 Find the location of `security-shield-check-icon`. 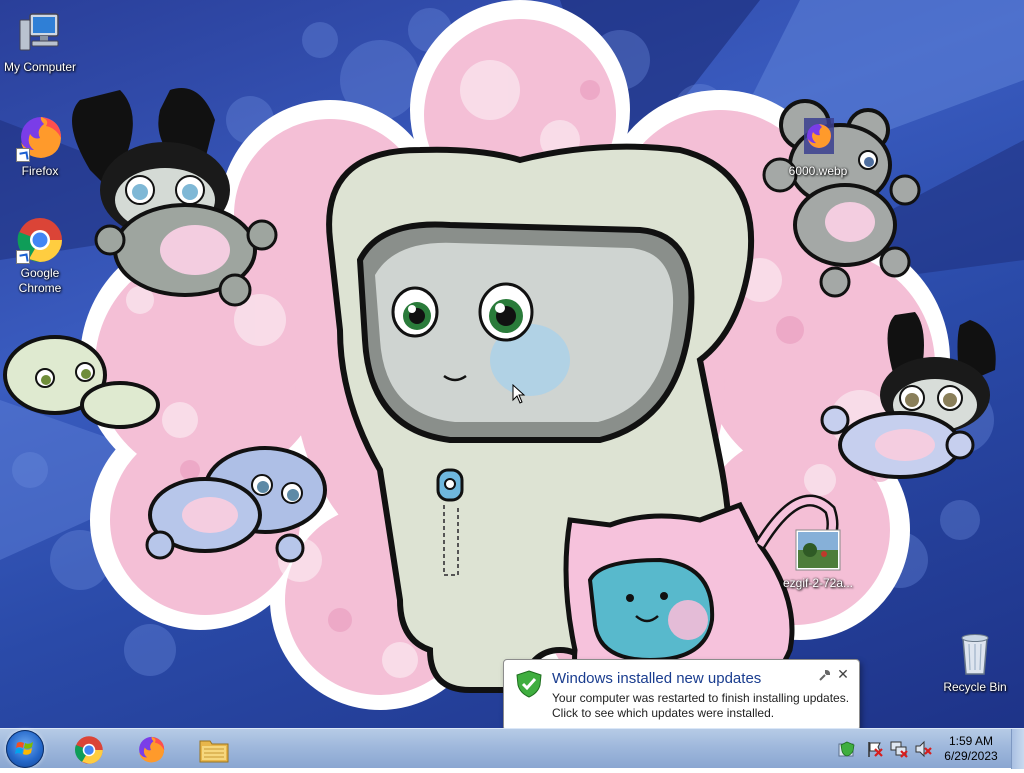

security-shield-check-icon is located at coordinates (529, 684).